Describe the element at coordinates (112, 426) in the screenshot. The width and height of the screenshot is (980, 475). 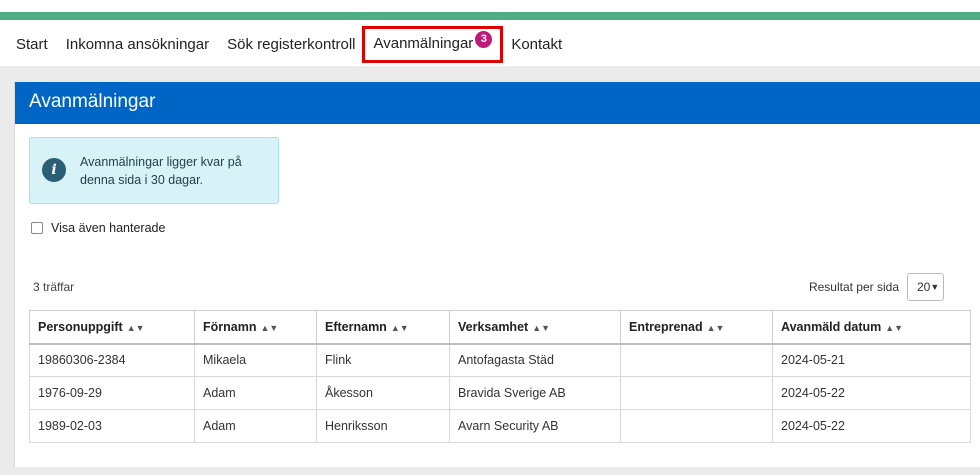
I see `cell-personuppgift: 1989-02-03` at that location.